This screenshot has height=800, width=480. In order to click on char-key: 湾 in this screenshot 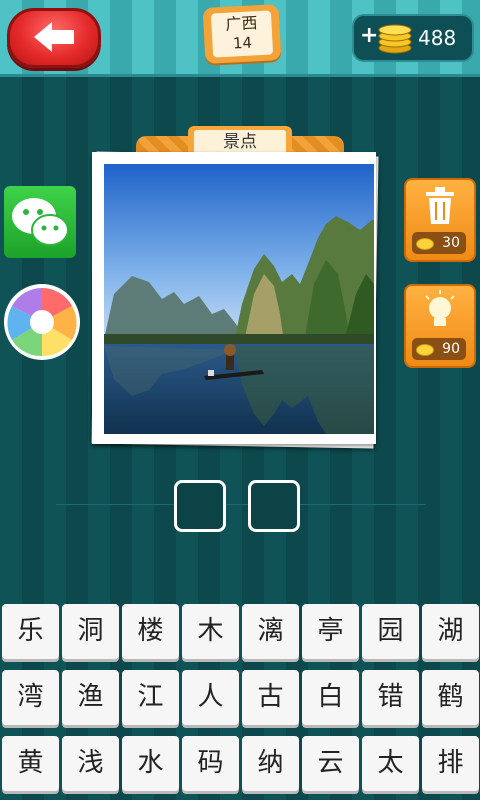, I will do `click(30, 697)`.